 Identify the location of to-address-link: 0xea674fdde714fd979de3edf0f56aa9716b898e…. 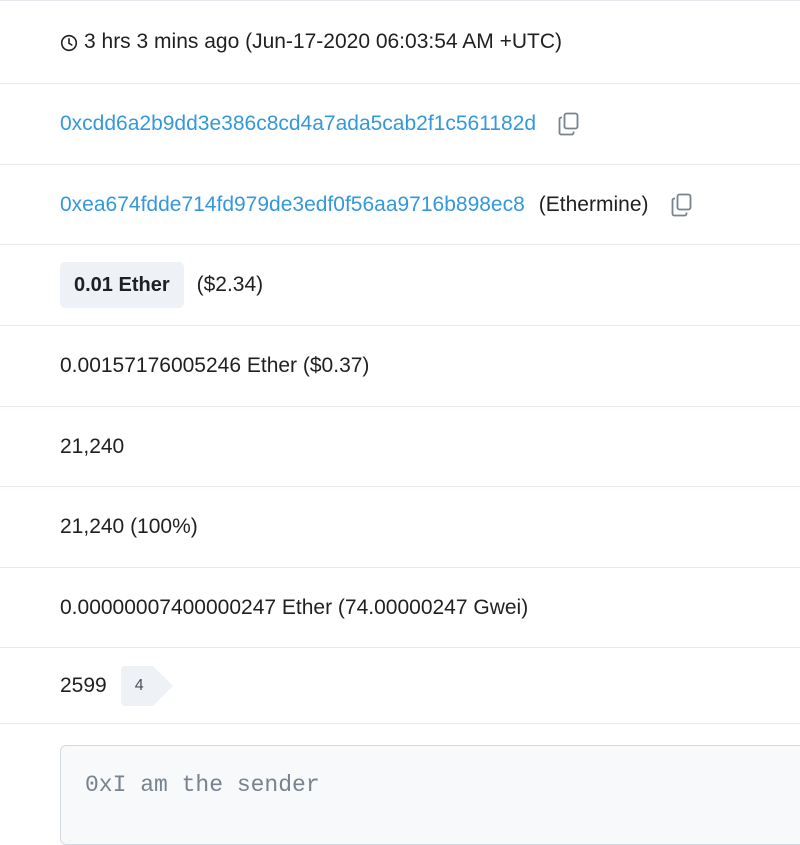
(292, 205).